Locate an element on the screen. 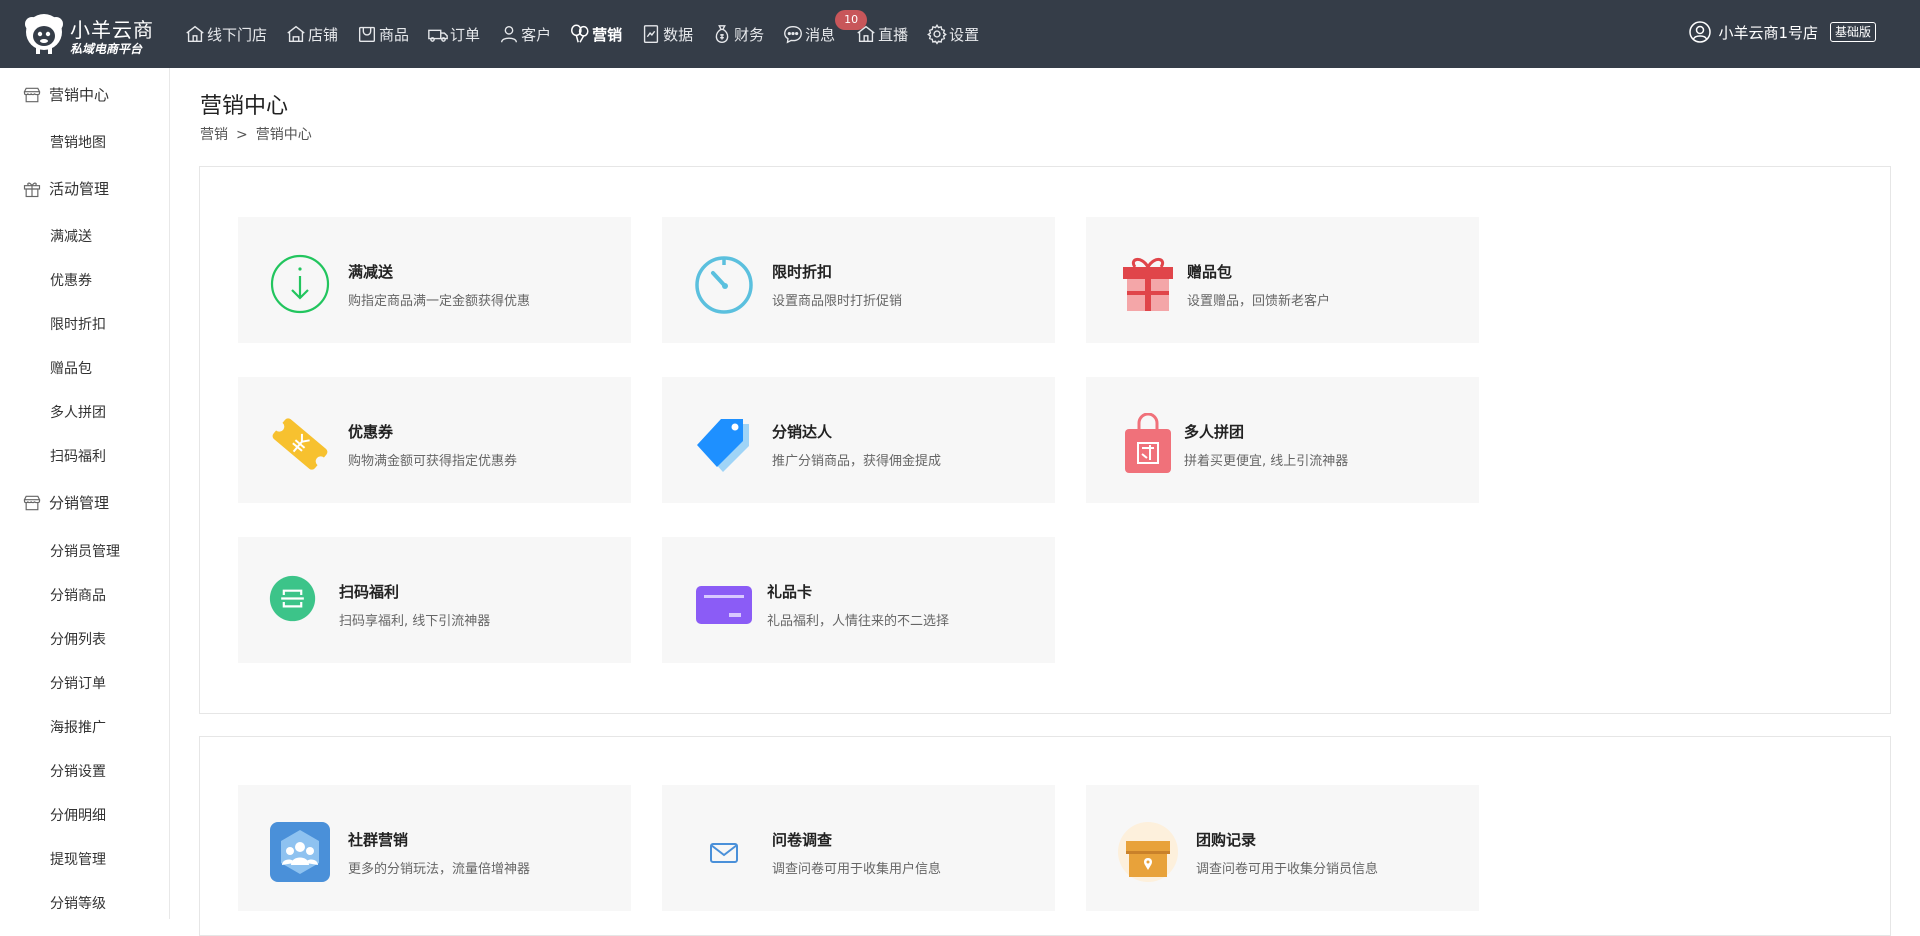 This screenshot has width=1920, height=936. tool-card-survey: 问卷调查 调查问卷可用于收集用户信息 is located at coordinates (858, 848).